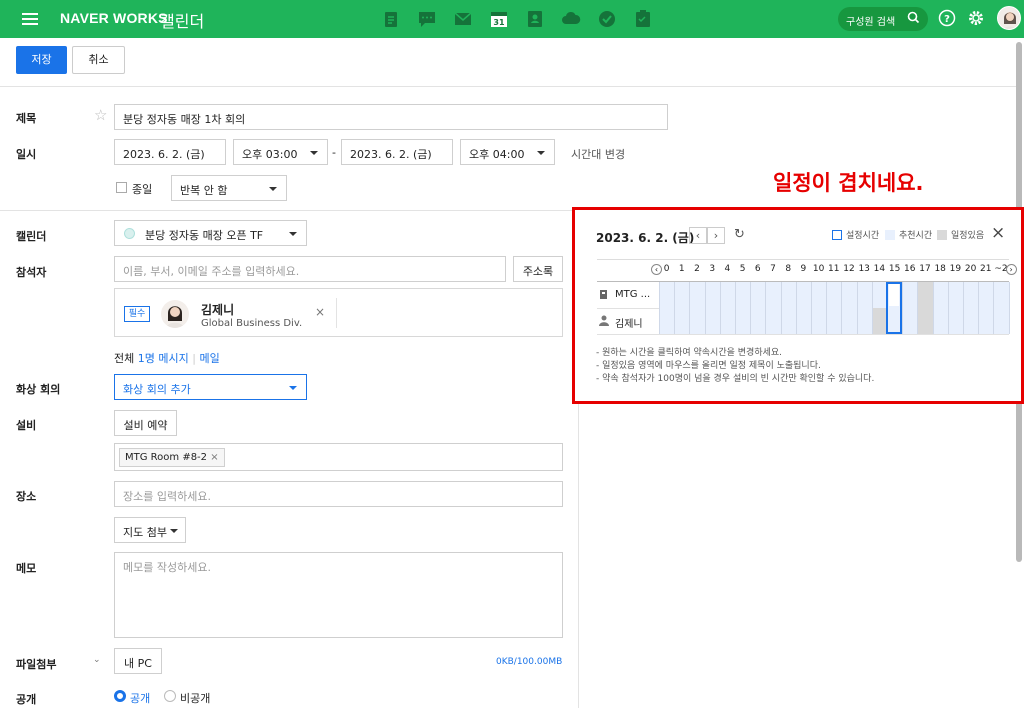 This screenshot has height=708, width=1024. Describe the element at coordinates (998, 233) in the screenshot. I see `close-icon: ×` at that location.